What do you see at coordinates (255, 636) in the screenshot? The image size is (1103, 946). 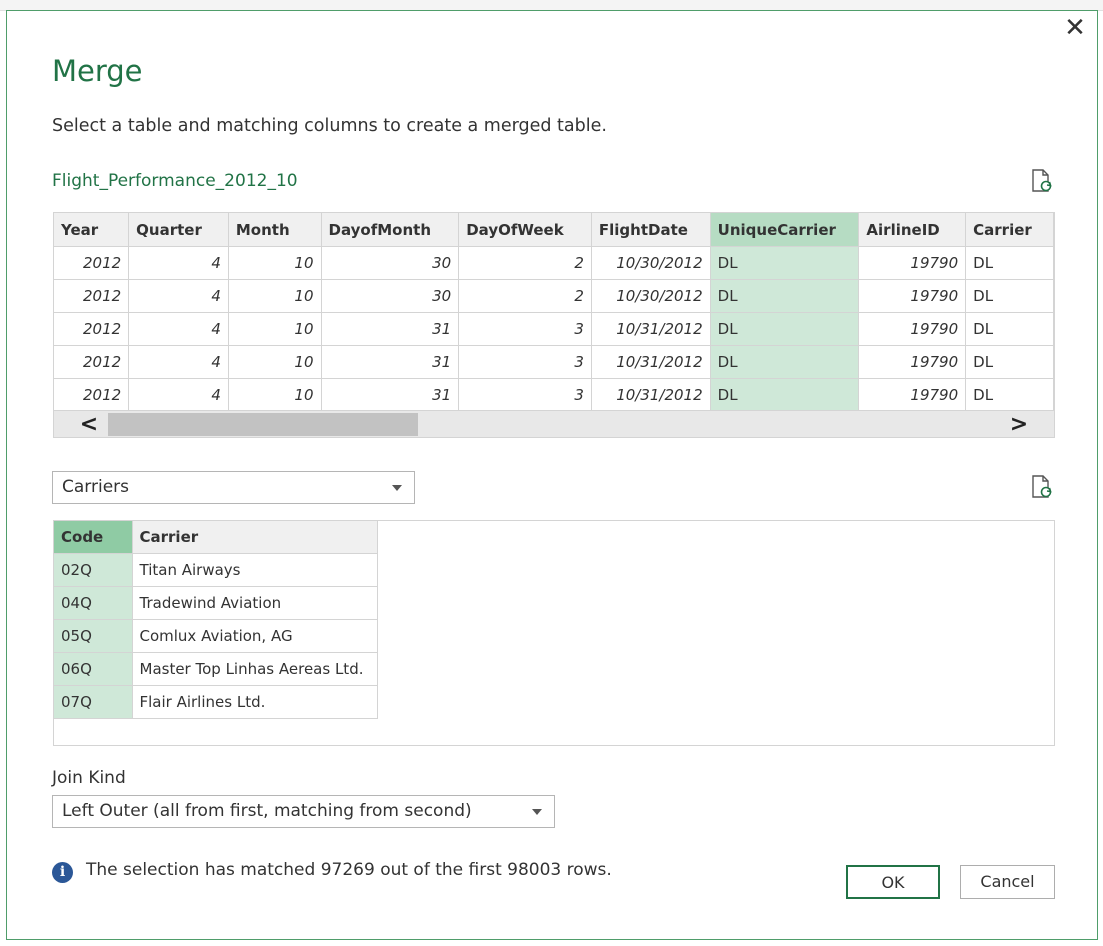 I see `table-cell: Comlux Aviation, AG` at bounding box center [255, 636].